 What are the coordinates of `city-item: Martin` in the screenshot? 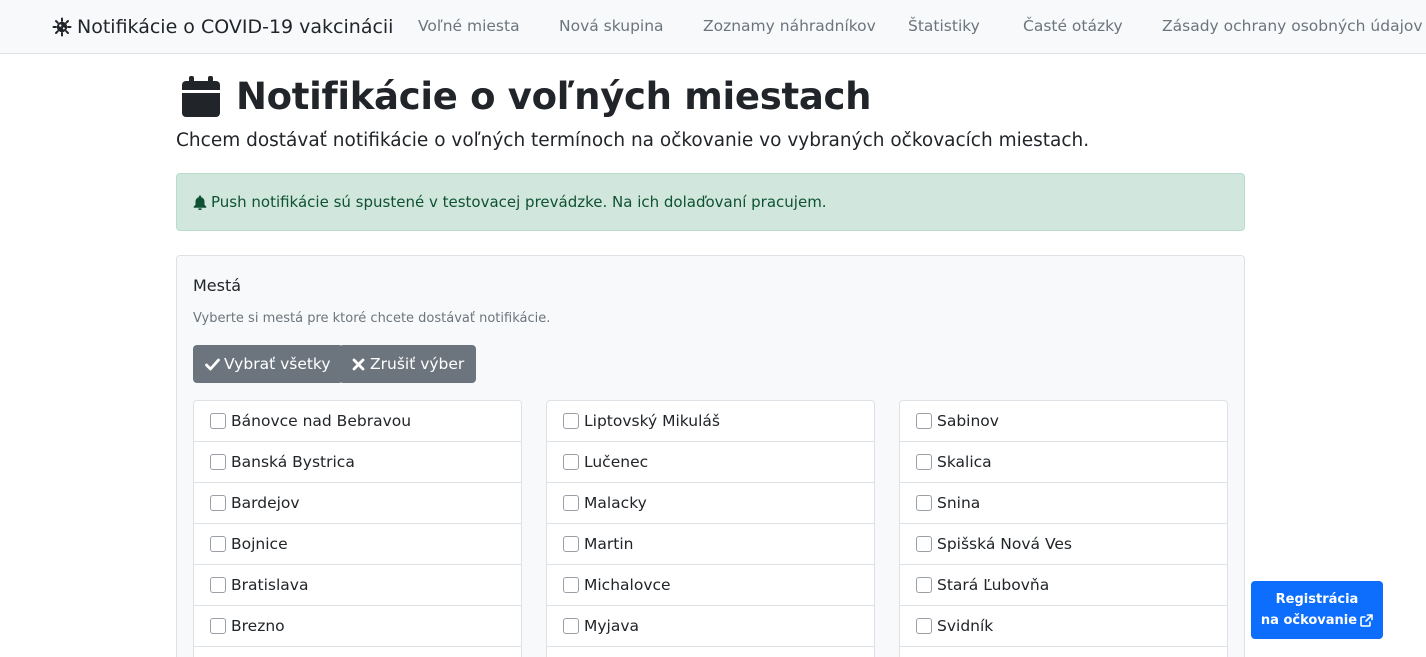 It's located at (710, 544).